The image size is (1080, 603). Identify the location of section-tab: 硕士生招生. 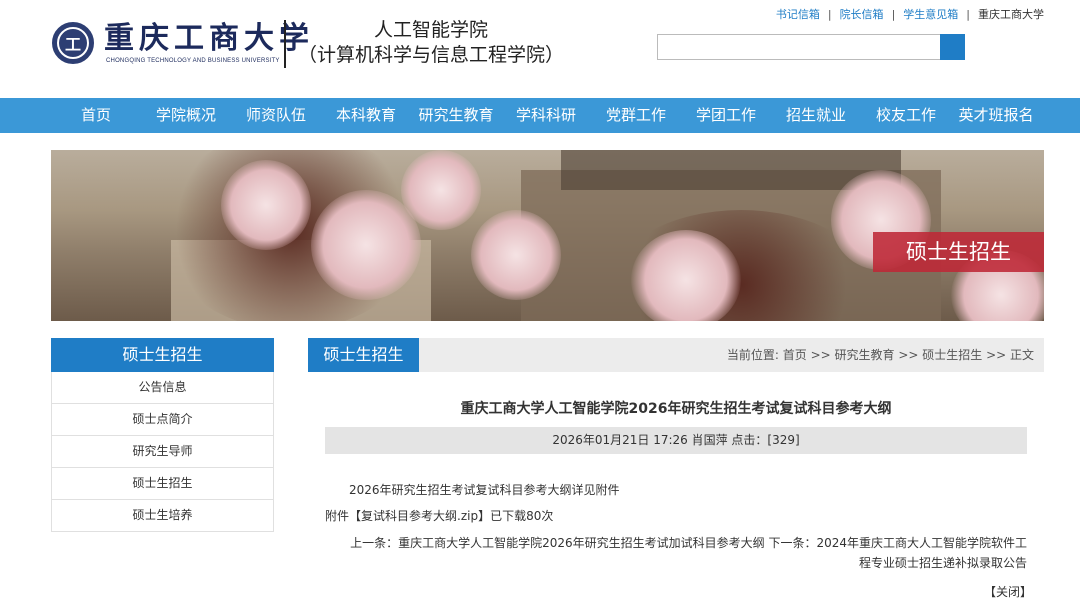
(363, 355).